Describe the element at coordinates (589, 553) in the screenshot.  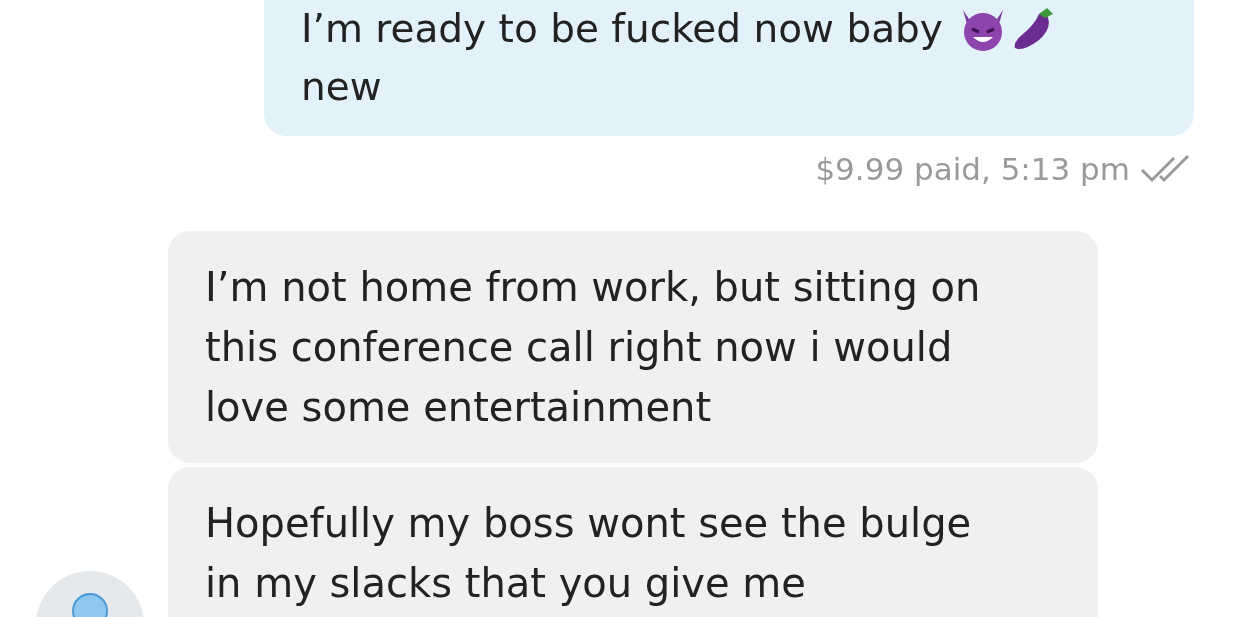
I see `message-text: Hopefully my boss wont see the bulge in my slacks that you give me` at that location.